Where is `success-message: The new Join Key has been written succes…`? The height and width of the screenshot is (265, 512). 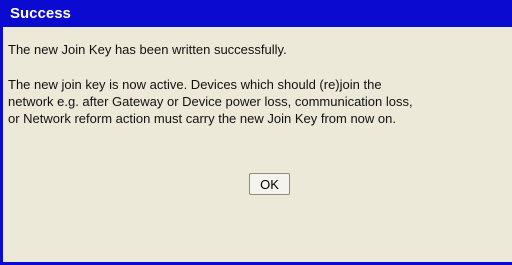
success-message: The new Join Key has been written succes… is located at coordinates (147, 49).